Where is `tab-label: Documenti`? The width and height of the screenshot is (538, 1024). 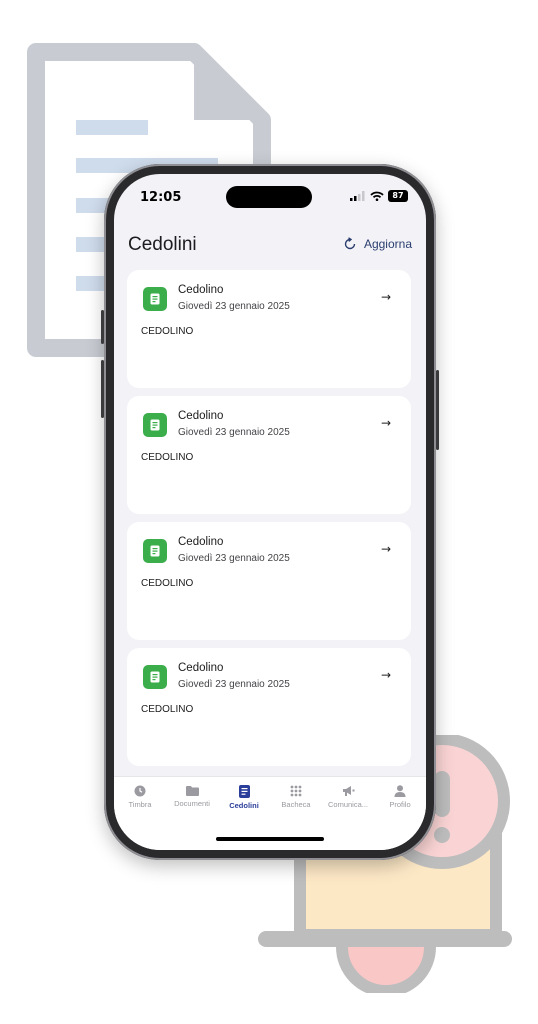
tab-label: Documenti is located at coordinates (192, 803).